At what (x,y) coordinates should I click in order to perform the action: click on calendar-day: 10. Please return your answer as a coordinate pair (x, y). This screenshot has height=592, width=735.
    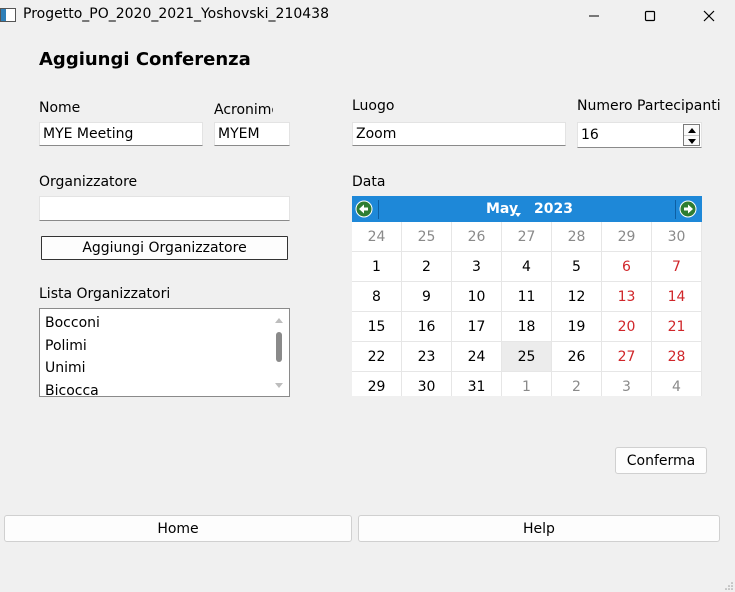
    Looking at the image, I should click on (477, 297).